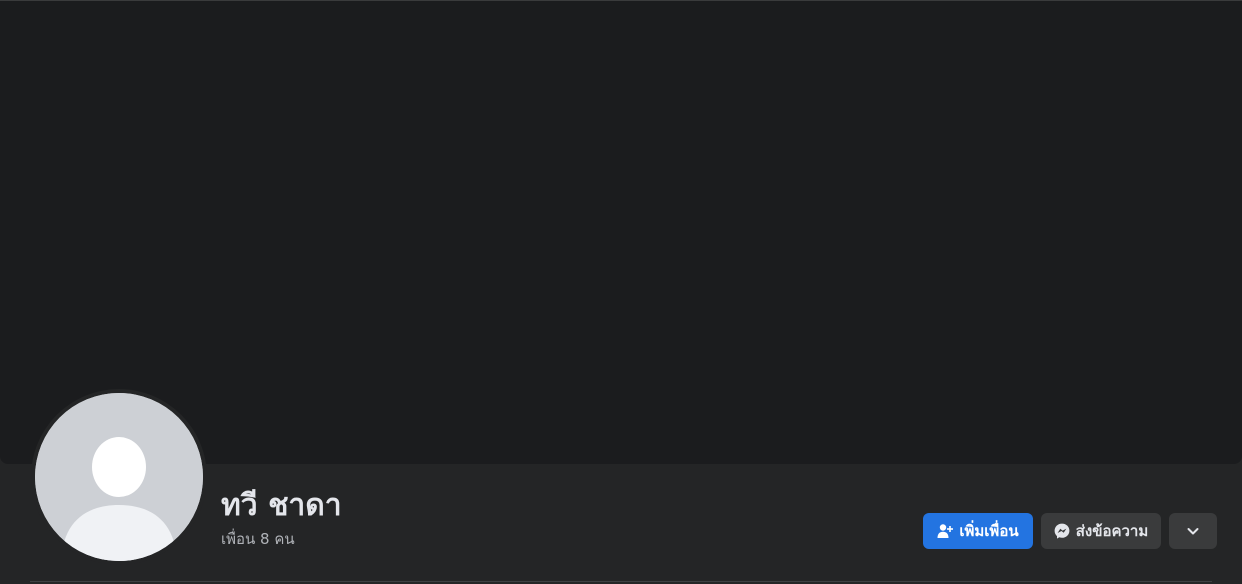  I want to click on more-options-button, so click(1193, 531).